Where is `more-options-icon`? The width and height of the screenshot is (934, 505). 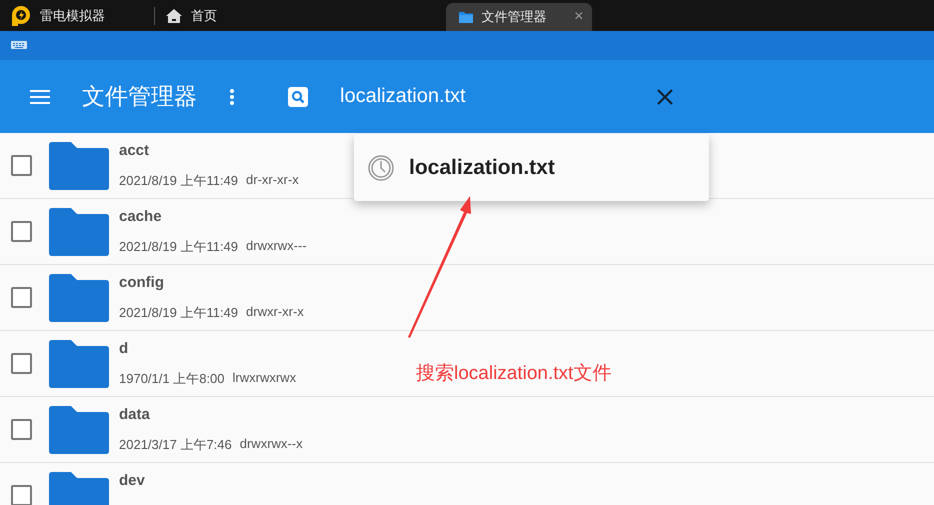 more-options-icon is located at coordinates (232, 97).